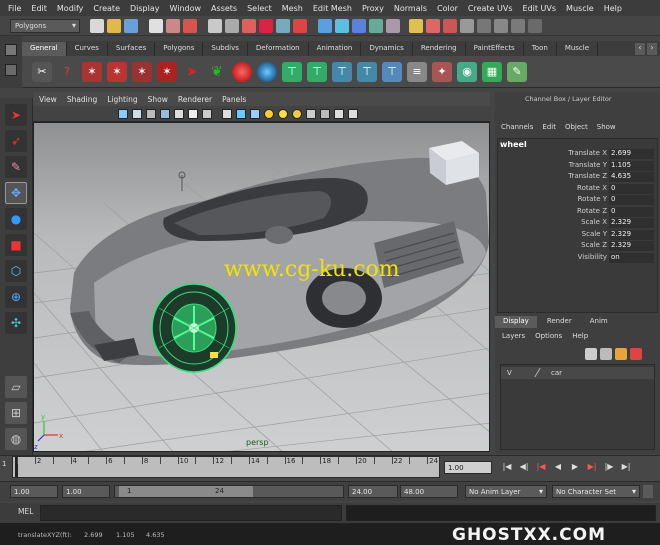 Image resolution: width=660 pixels, height=545 pixels. What do you see at coordinates (16, 439) in the screenshot?
I see `layout-outliner-icon: ◍` at bounding box center [16, 439].